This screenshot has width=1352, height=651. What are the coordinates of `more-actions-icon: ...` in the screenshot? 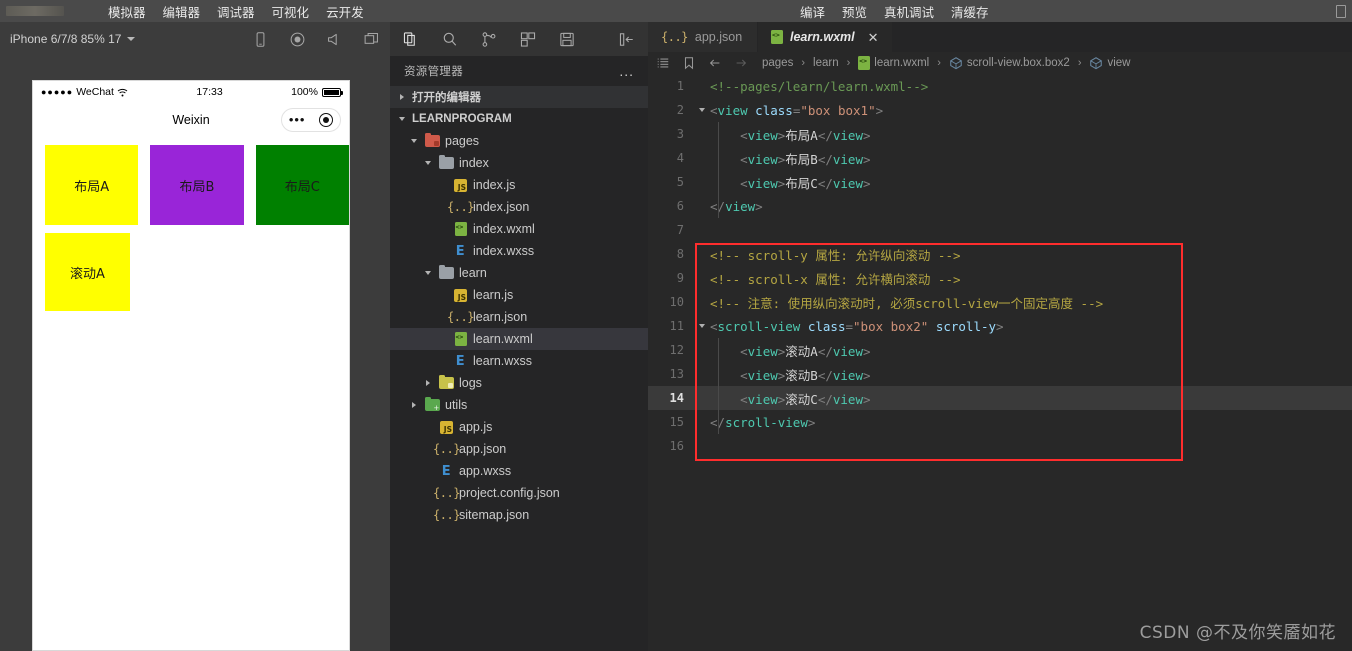 It's located at (626, 71).